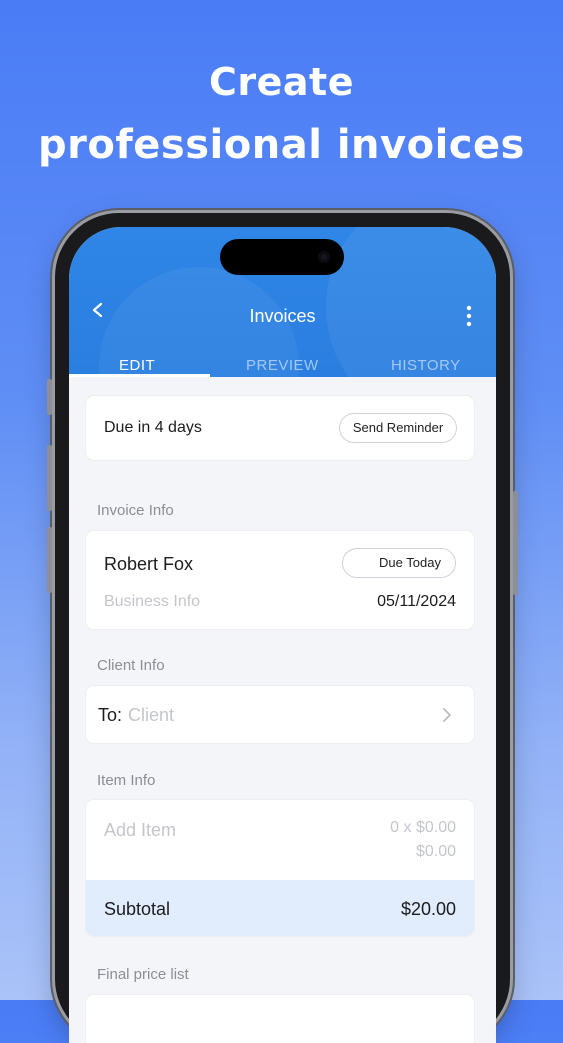  Describe the element at coordinates (447, 715) in the screenshot. I see `chevron-right-icon` at that location.